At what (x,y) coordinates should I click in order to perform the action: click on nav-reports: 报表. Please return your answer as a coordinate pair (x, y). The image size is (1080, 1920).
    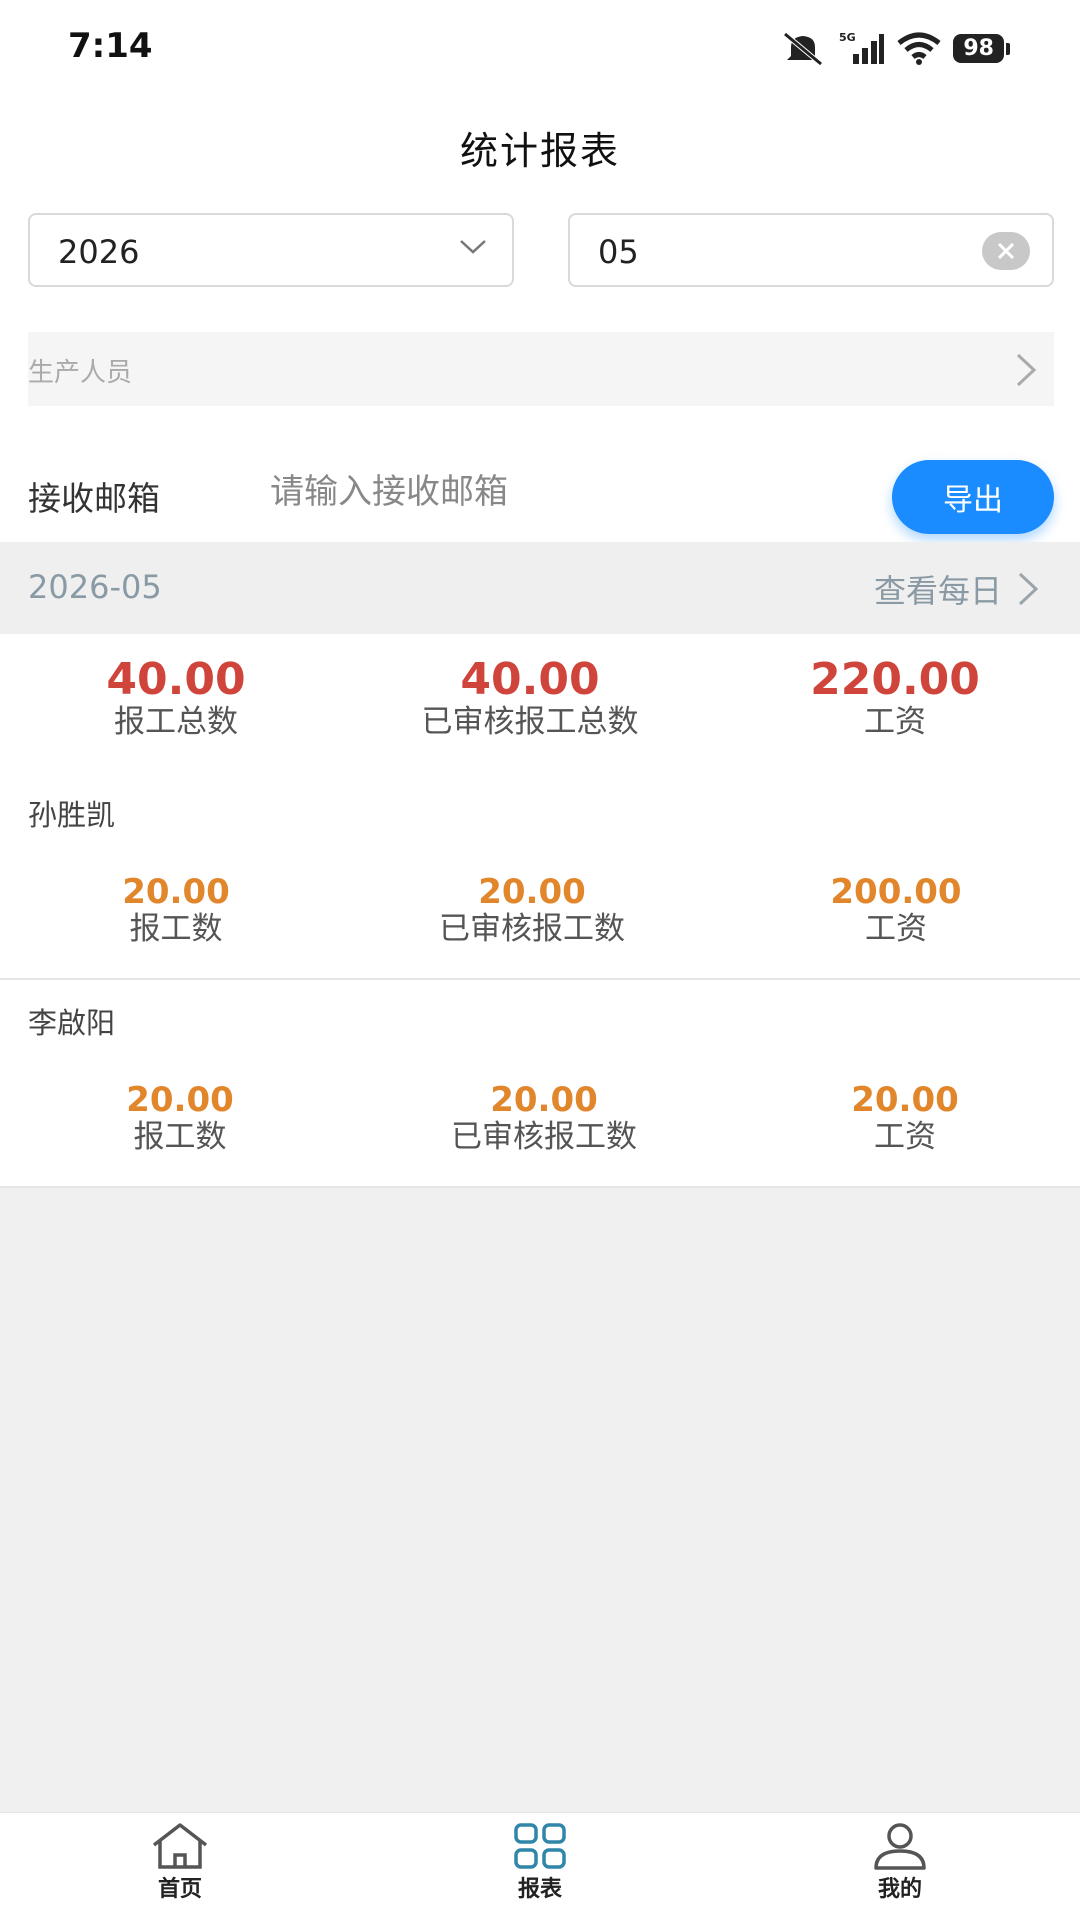
    Looking at the image, I should click on (540, 1862).